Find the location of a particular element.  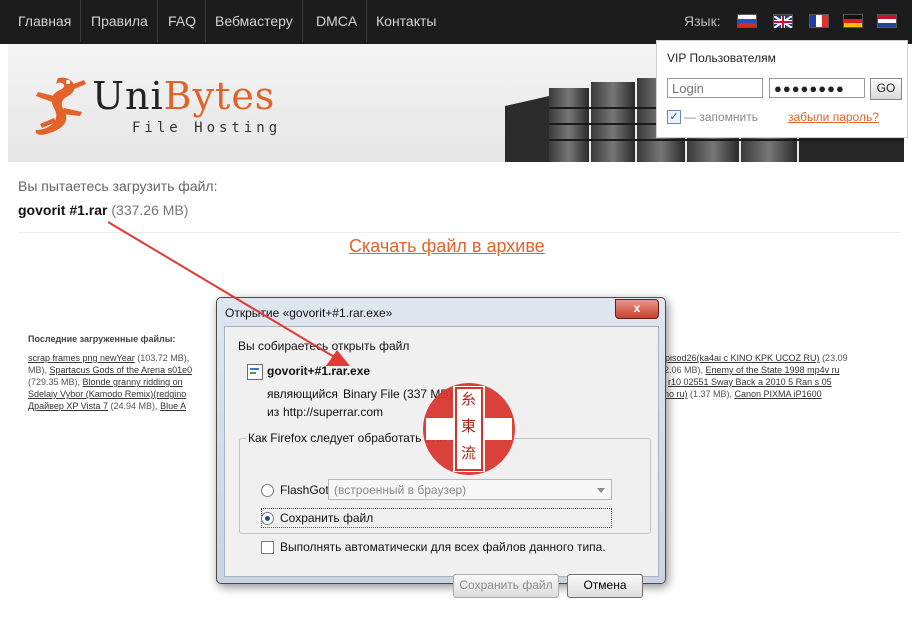

dialog-title: Открытие «govorit+#1.rar.exe» is located at coordinates (309, 313).